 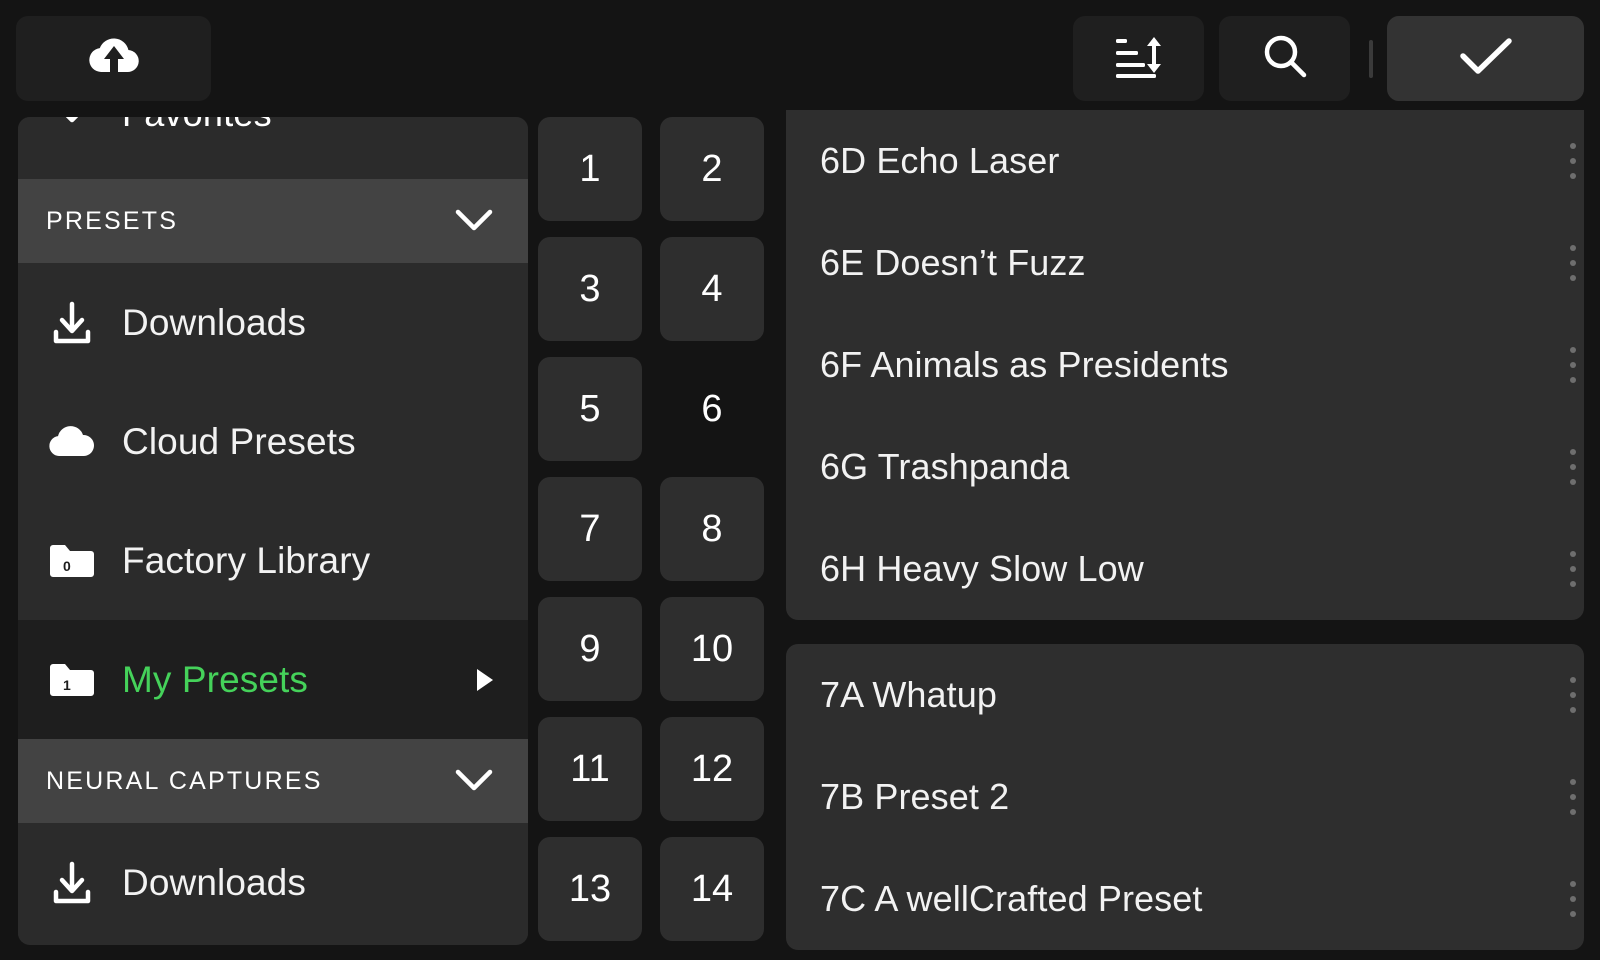 I want to click on section-header-neural-captures: NEURAL CAPTURES, so click(x=273, y=781).